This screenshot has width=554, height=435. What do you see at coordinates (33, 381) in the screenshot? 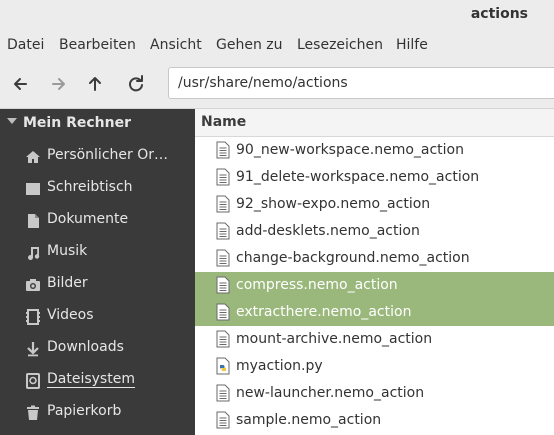
I see `drive-icon` at bounding box center [33, 381].